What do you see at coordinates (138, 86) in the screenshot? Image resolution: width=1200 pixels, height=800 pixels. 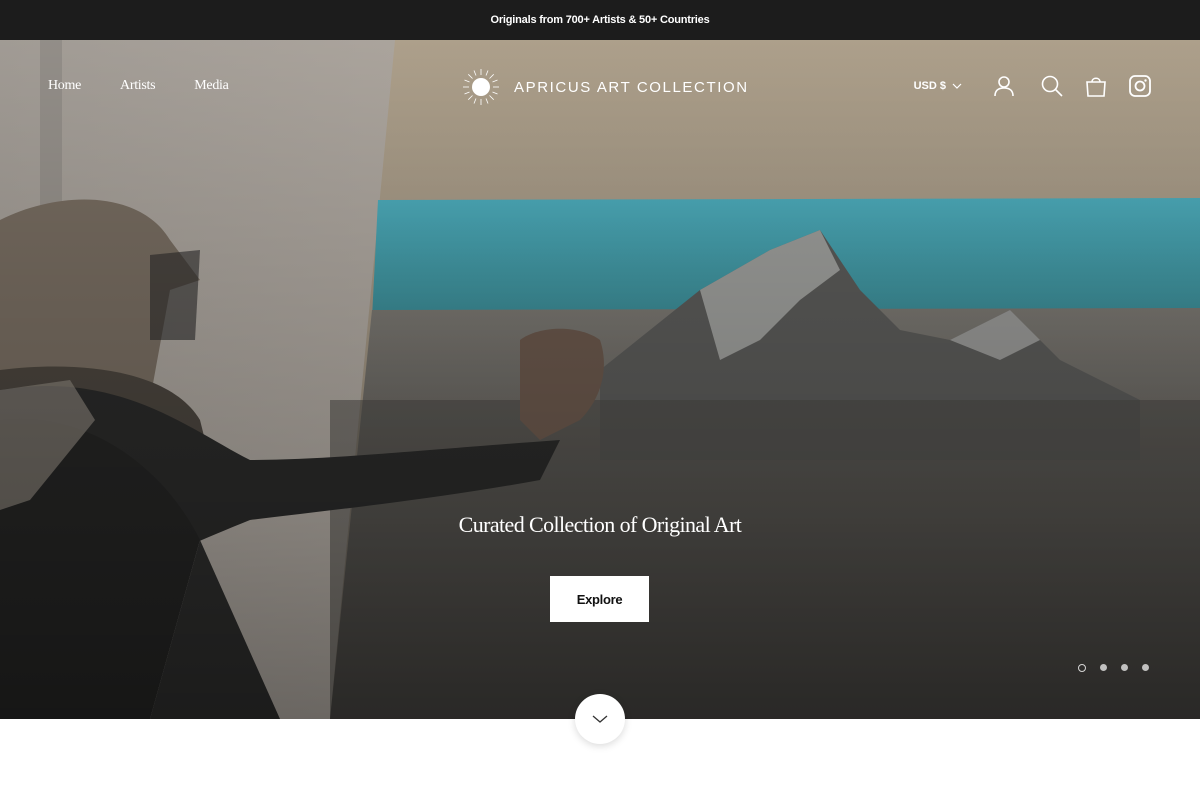 I see `nav-item-artists: Artists` at bounding box center [138, 86].